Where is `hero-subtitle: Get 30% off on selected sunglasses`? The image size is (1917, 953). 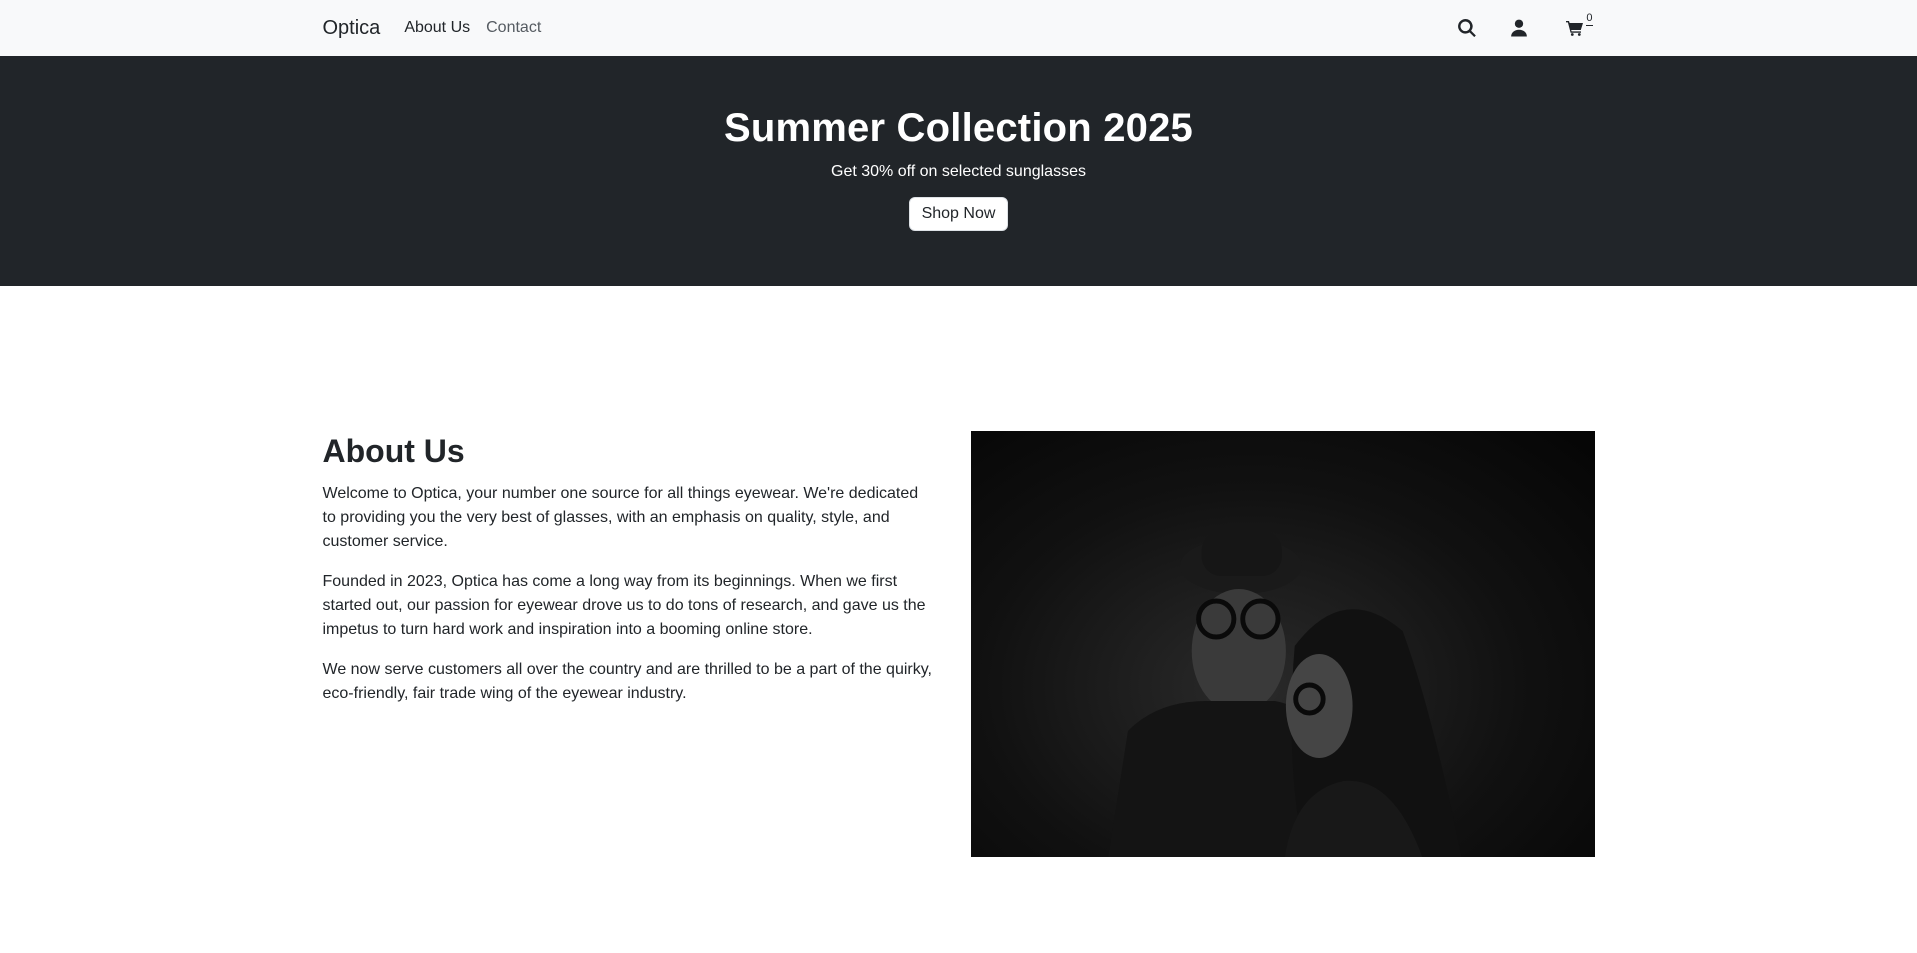
hero-subtitle: Get 30% off on selected sunglasses is located at coordinates (958, 171).